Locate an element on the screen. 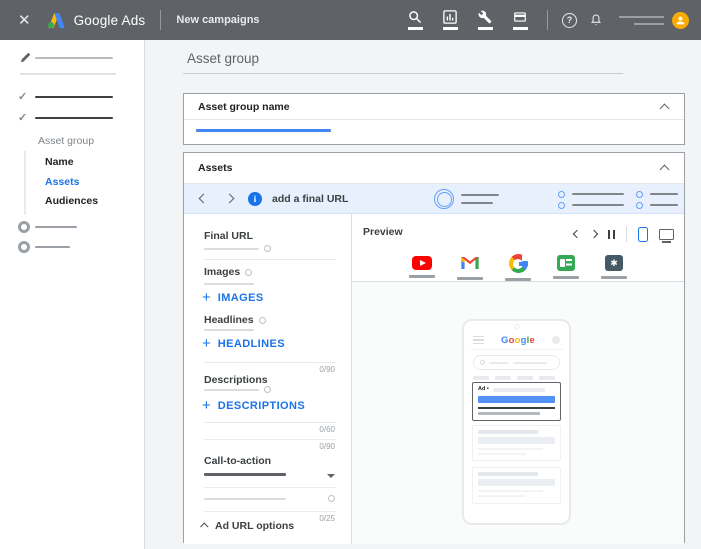  hamburger-menu-icon is located at coordinates (478, 340).